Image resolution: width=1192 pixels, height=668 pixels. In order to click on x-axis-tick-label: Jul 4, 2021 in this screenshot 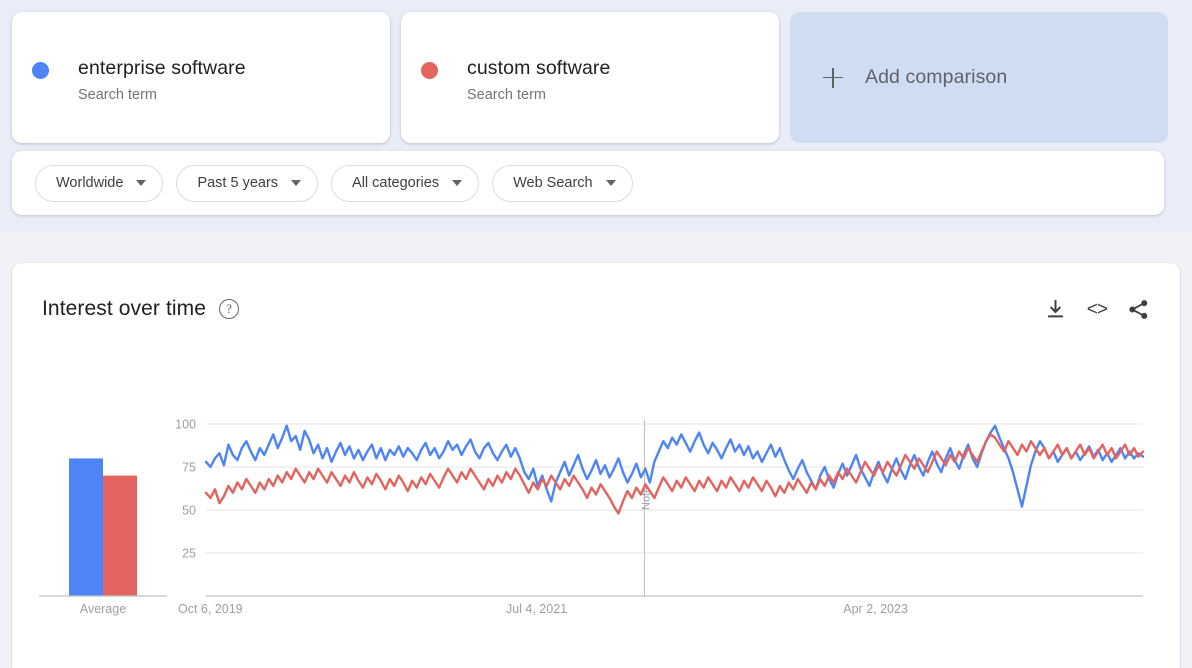, I will do `click(536, 609)`.